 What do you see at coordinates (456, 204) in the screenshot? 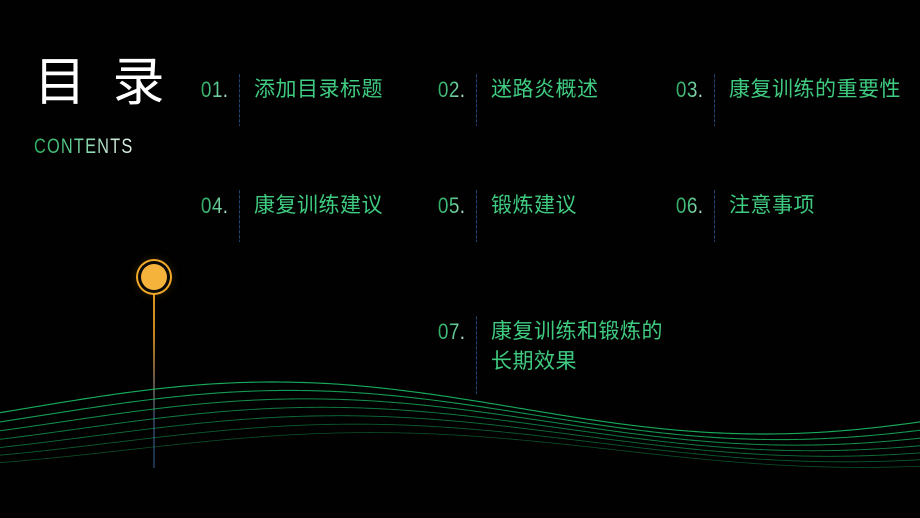
I see `item-number: 05.` at bounding box center [456, 204].